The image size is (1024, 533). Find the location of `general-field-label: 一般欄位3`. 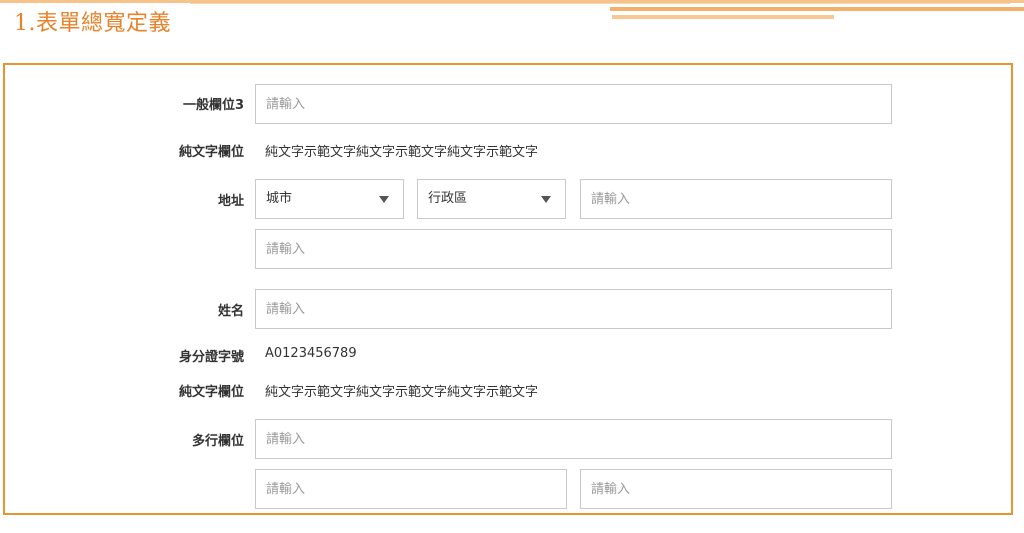

general-field-label: 一般欄位3 is located at coordinates (213, 105).